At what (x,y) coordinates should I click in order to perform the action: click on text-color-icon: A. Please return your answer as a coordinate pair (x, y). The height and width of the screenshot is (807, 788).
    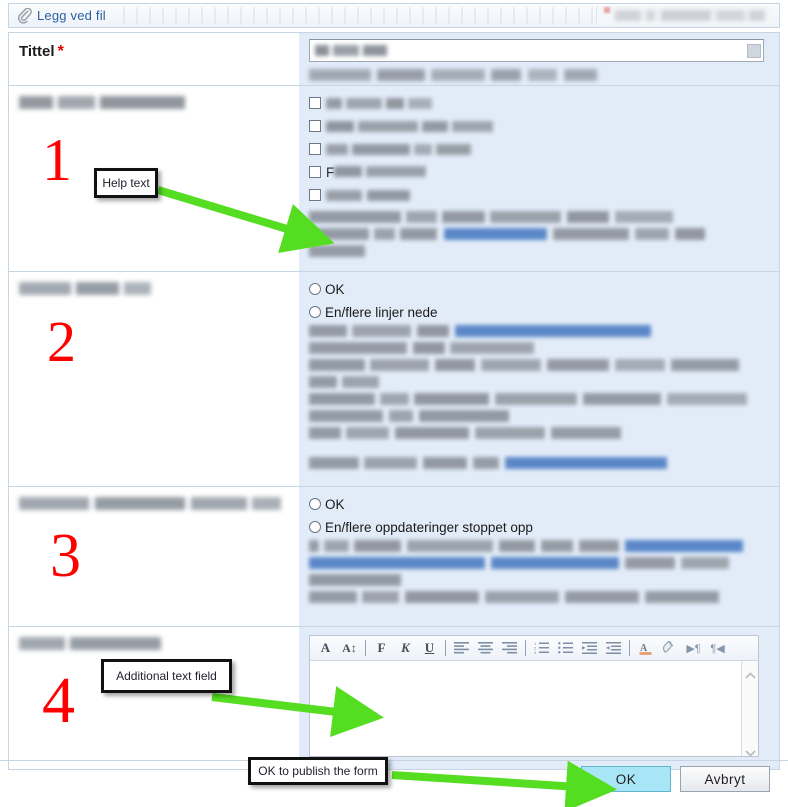
    Looking at the image, I should click on (645, 648).